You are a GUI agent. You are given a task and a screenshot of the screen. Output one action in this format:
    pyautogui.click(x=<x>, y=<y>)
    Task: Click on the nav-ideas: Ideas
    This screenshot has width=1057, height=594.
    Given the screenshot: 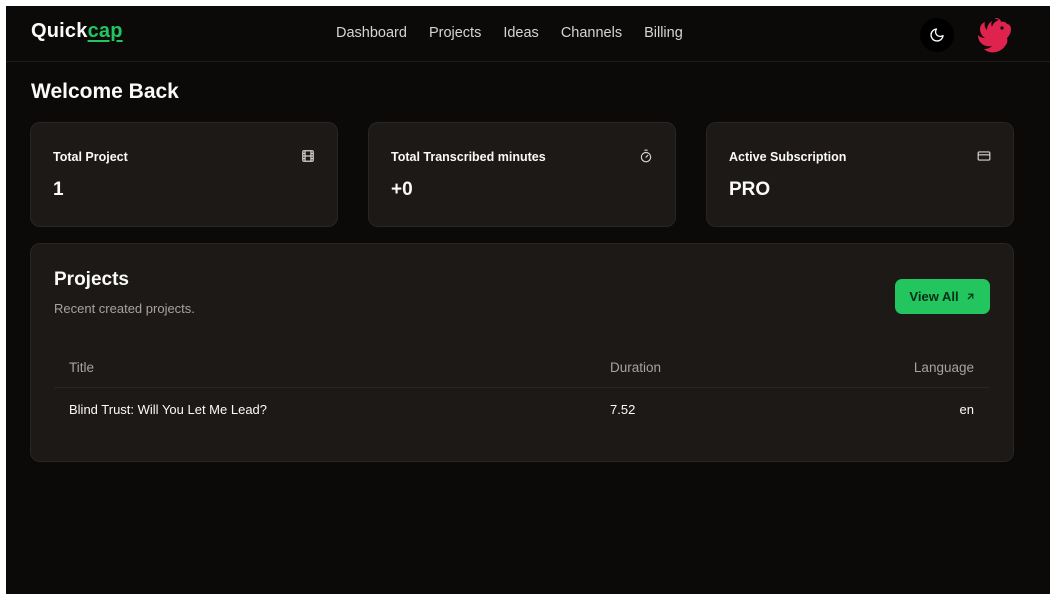 What is the action you would take?
    pyautogui.click(x=520, y=33)
    